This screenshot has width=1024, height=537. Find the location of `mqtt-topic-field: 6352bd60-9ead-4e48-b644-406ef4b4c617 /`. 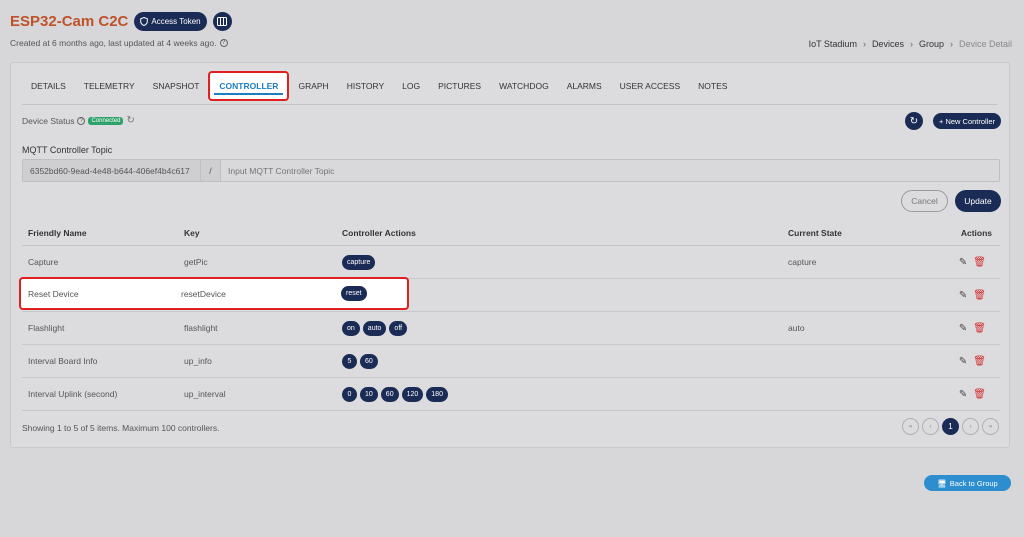

mqtt-topic-field: 6352bd60-9ead-4e48-b644-406ef4b4c617 / is located at coordinates (511, 170).